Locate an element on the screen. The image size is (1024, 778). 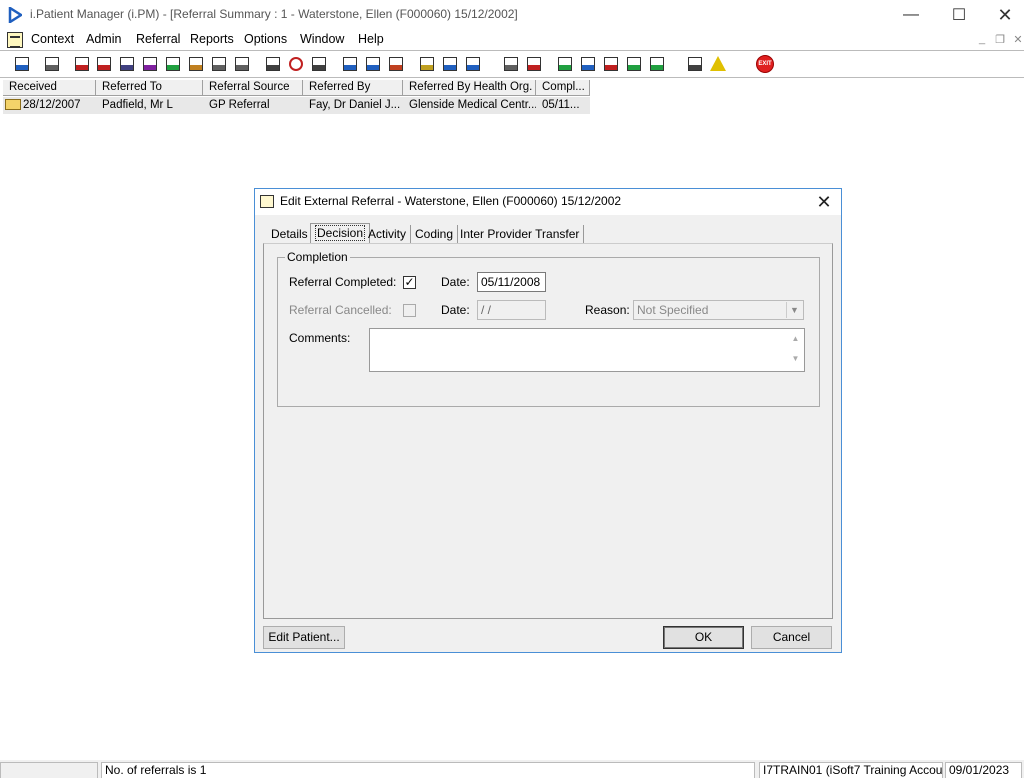
printer-icon is located at coordinates (52, 64).